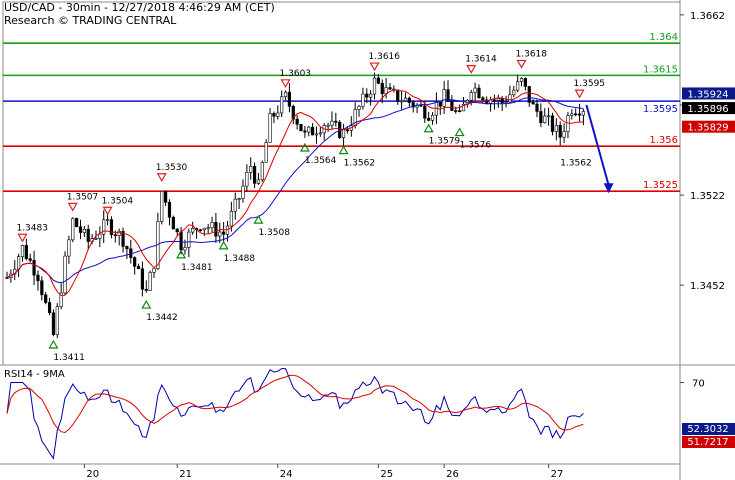 The image size is (735, 480). What do you see at coordinates (321, 161) in the screenshot?
I see `low-label: 1.3564` at bounding box center [321, 161].